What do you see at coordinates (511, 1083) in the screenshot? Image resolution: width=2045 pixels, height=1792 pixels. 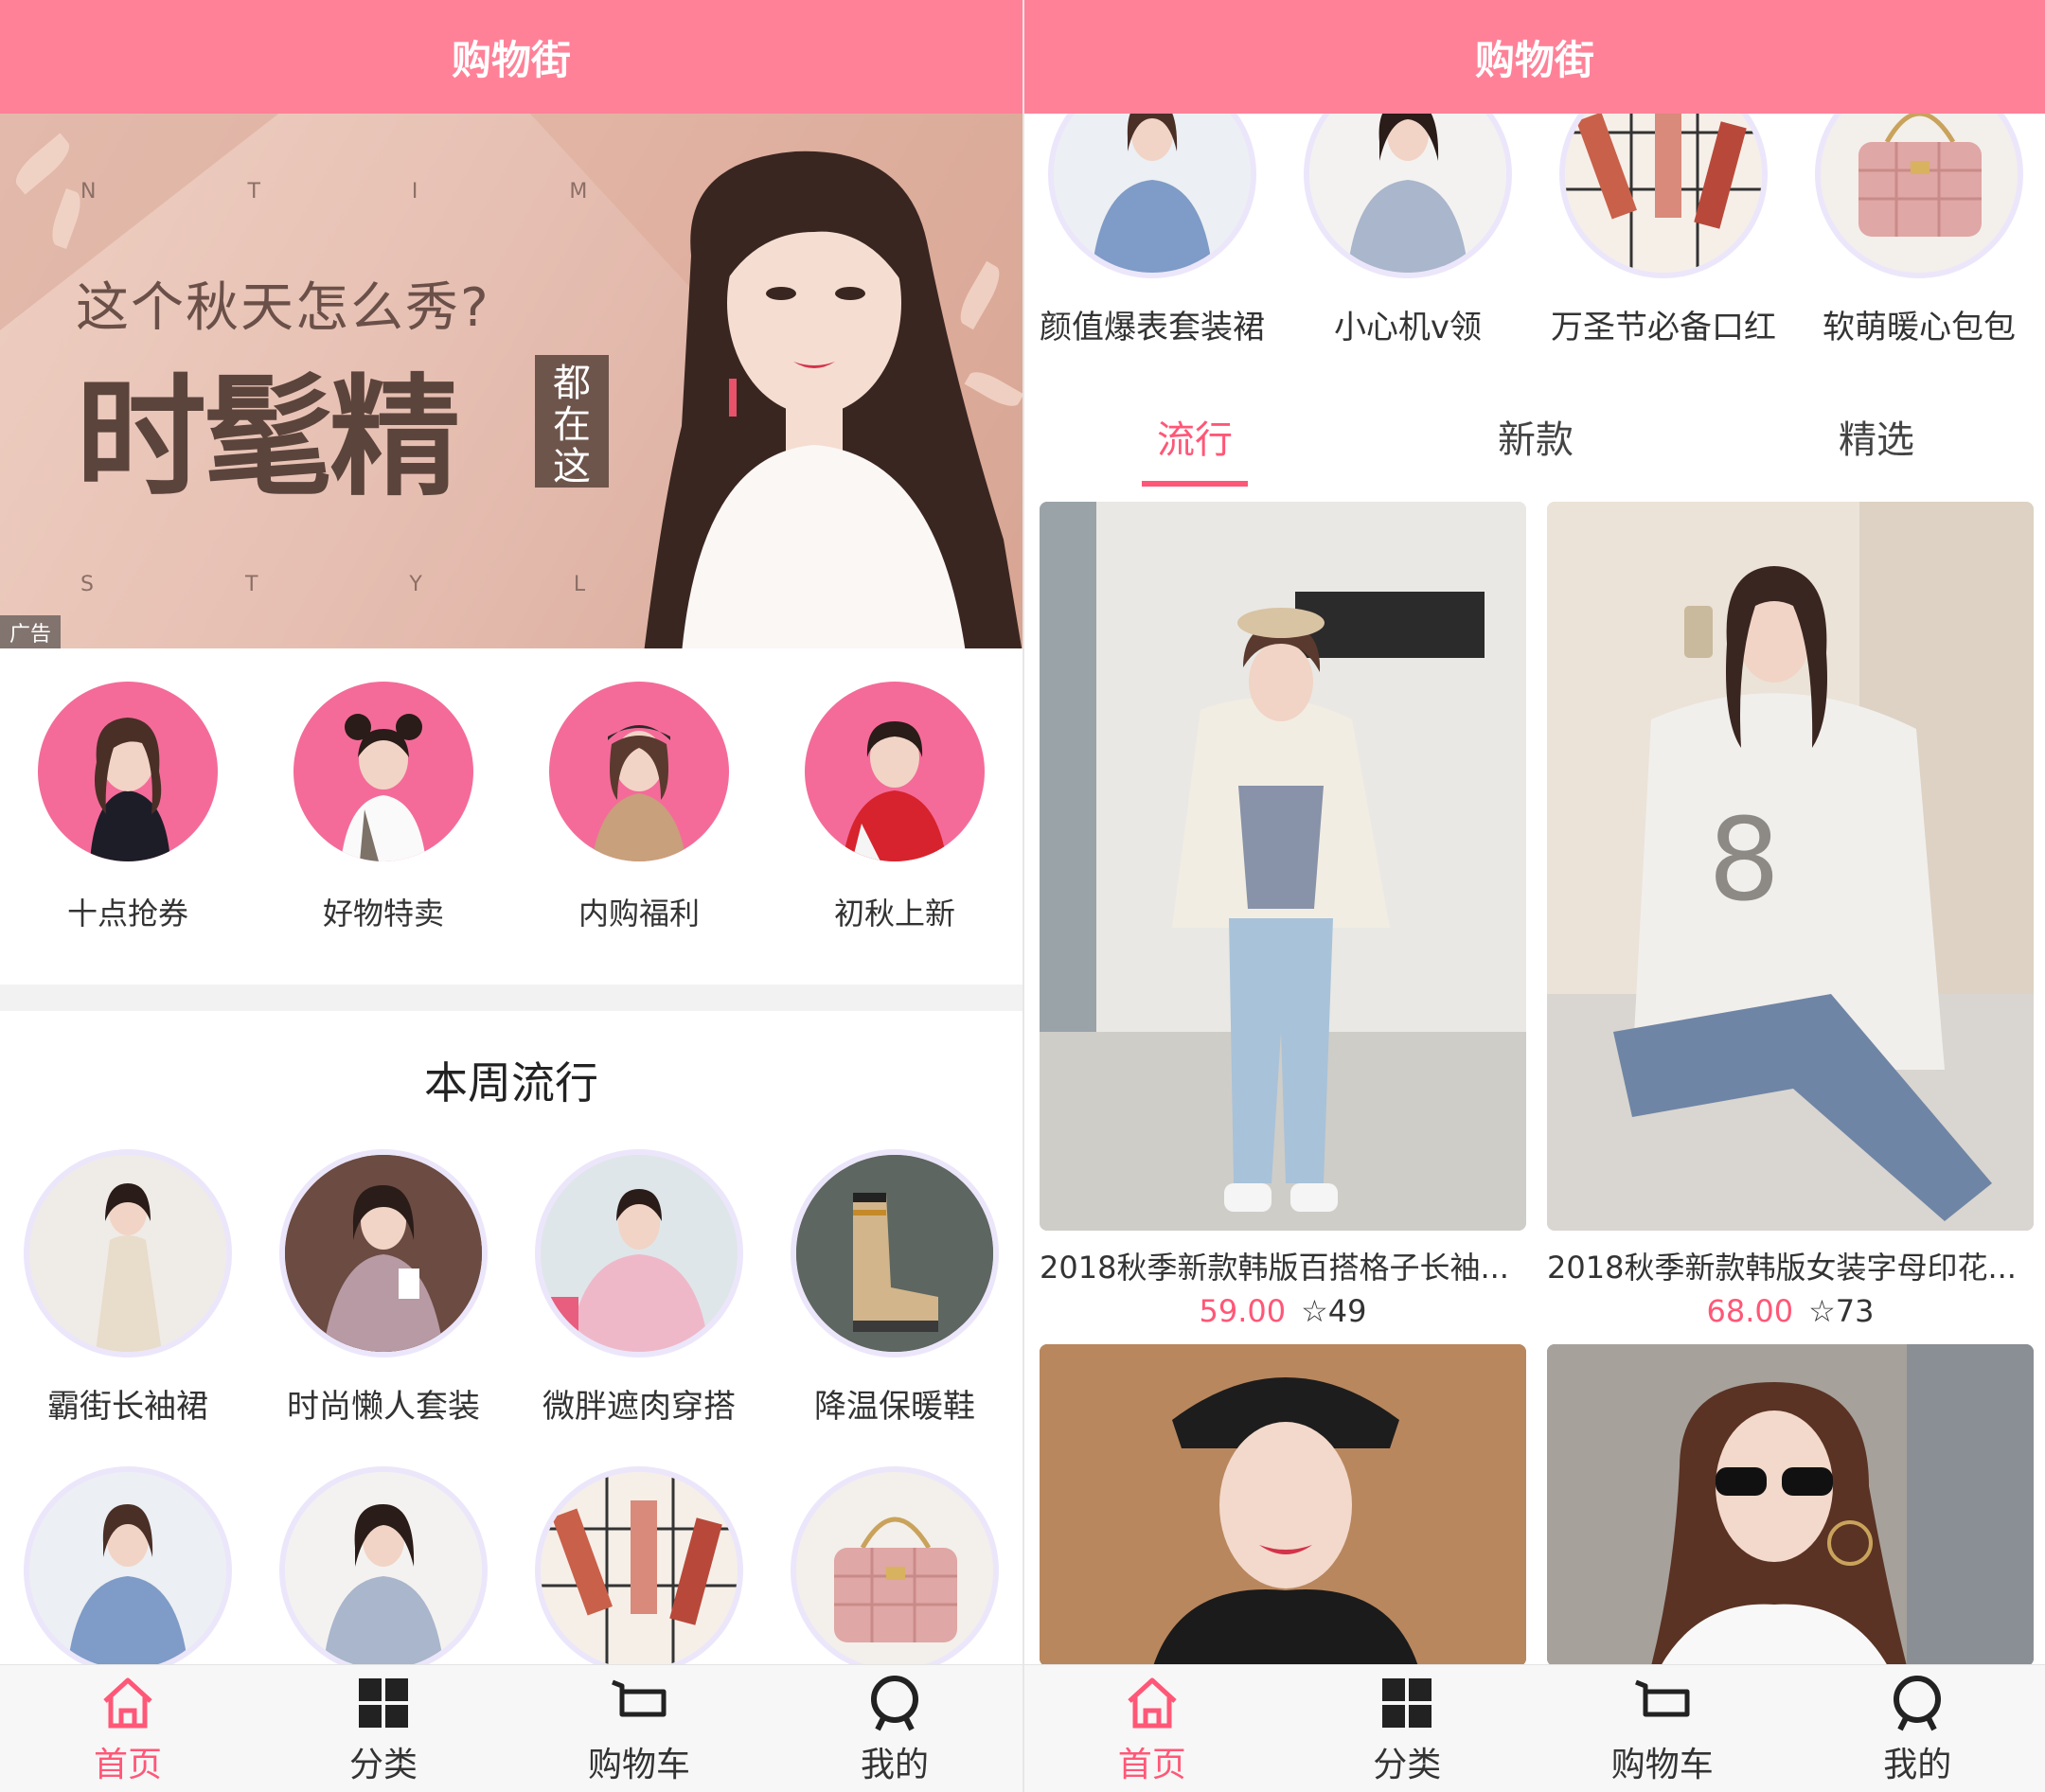 I see `section-title: 本周流行` at bounding box center [511, 1083].